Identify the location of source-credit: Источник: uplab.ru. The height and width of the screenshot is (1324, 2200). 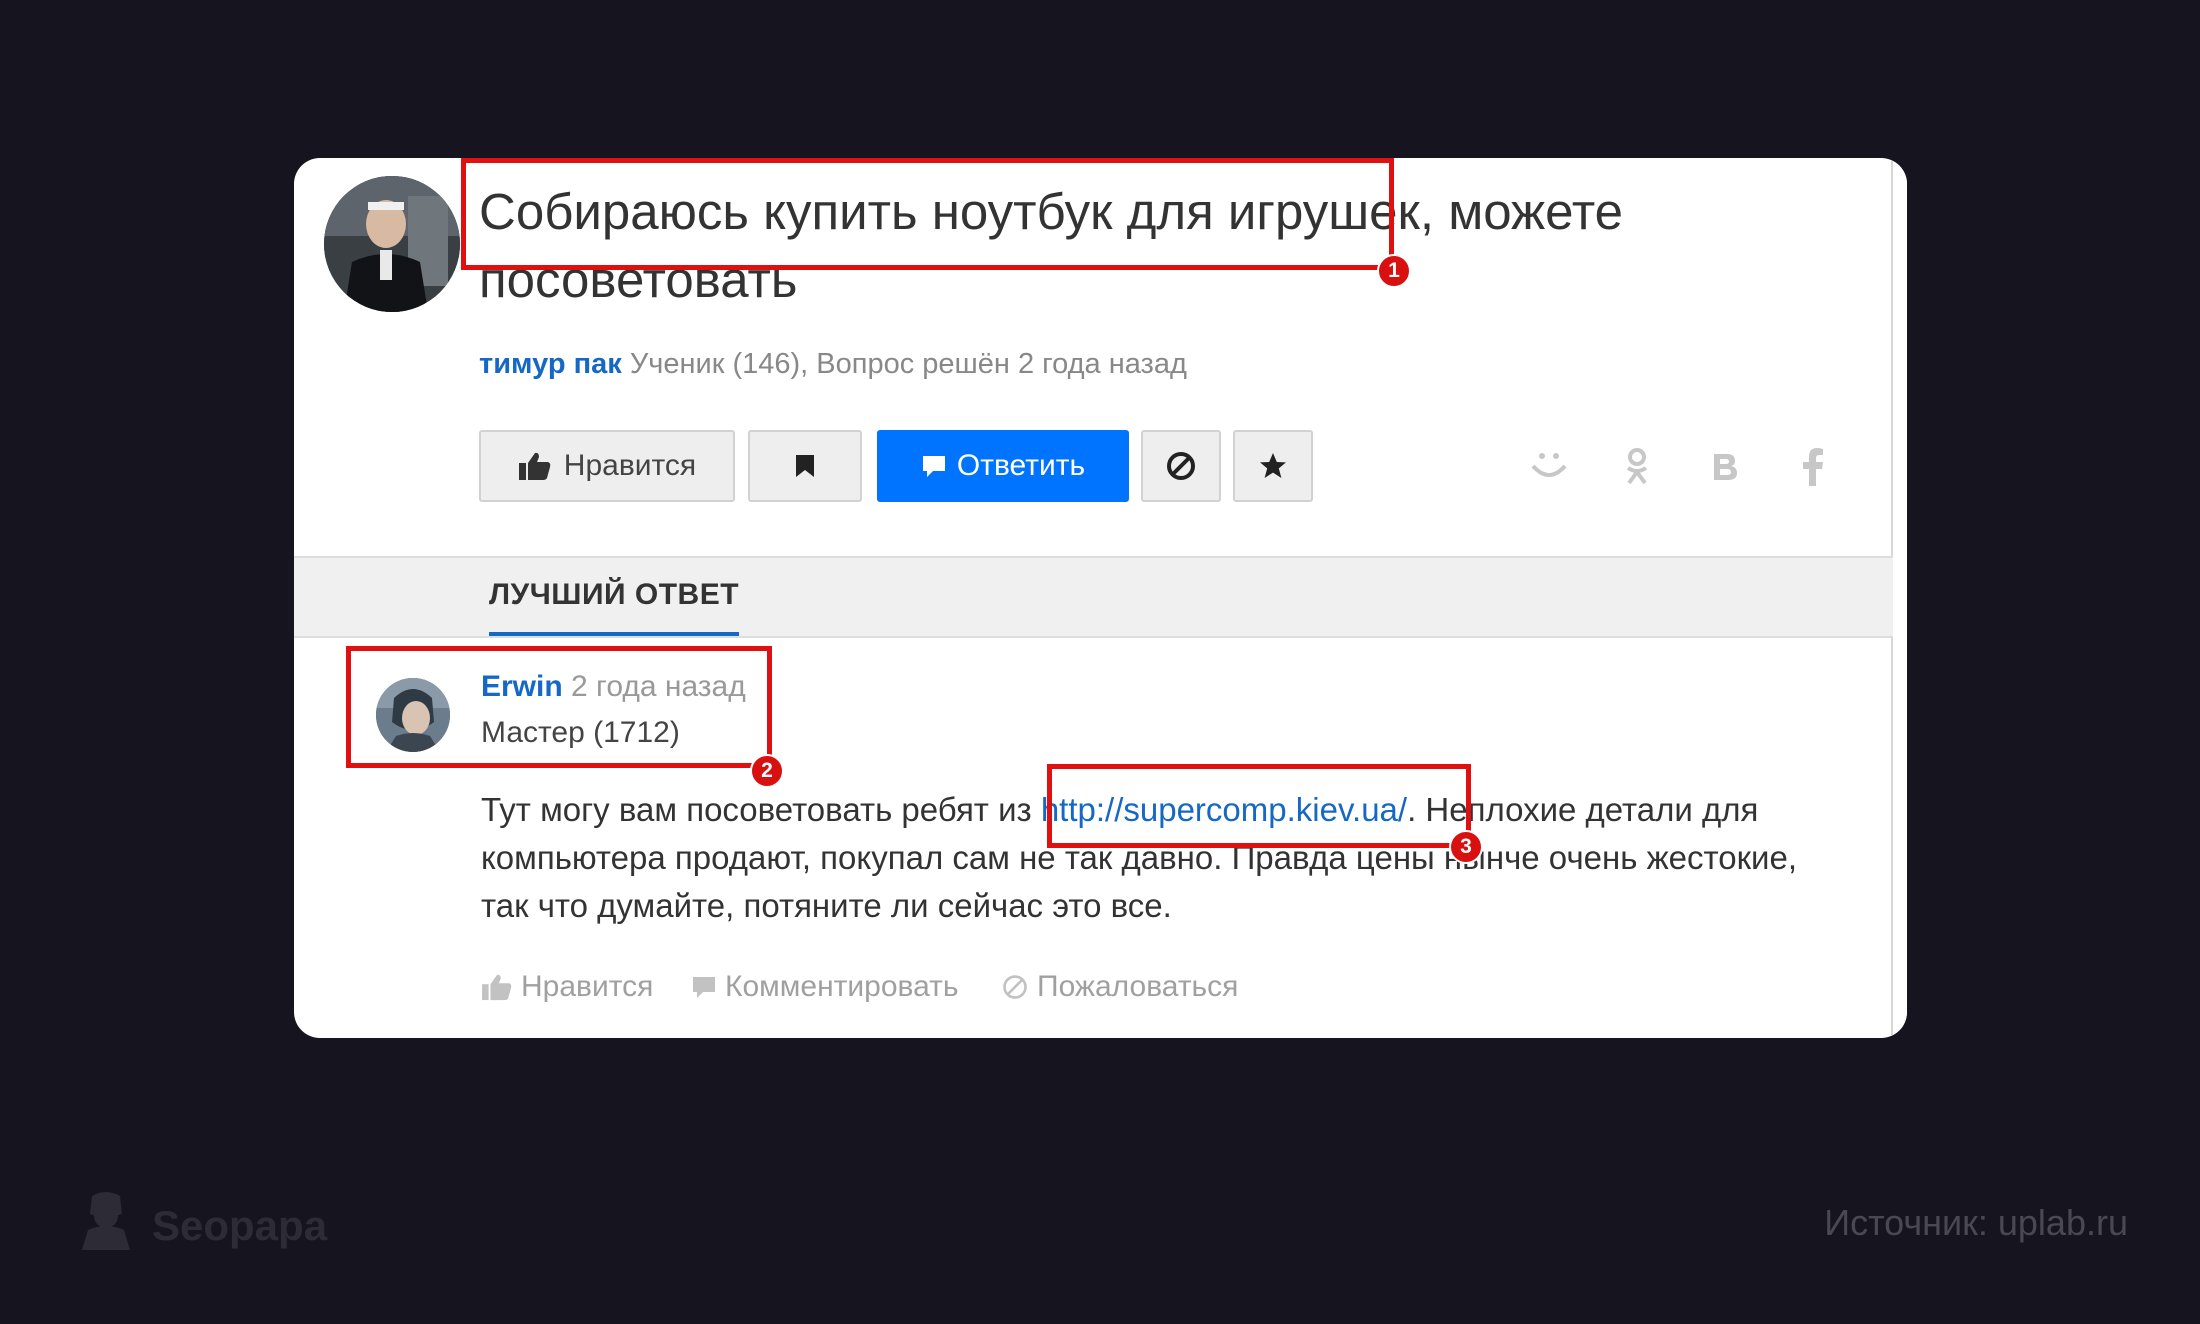
(1976, 1222).